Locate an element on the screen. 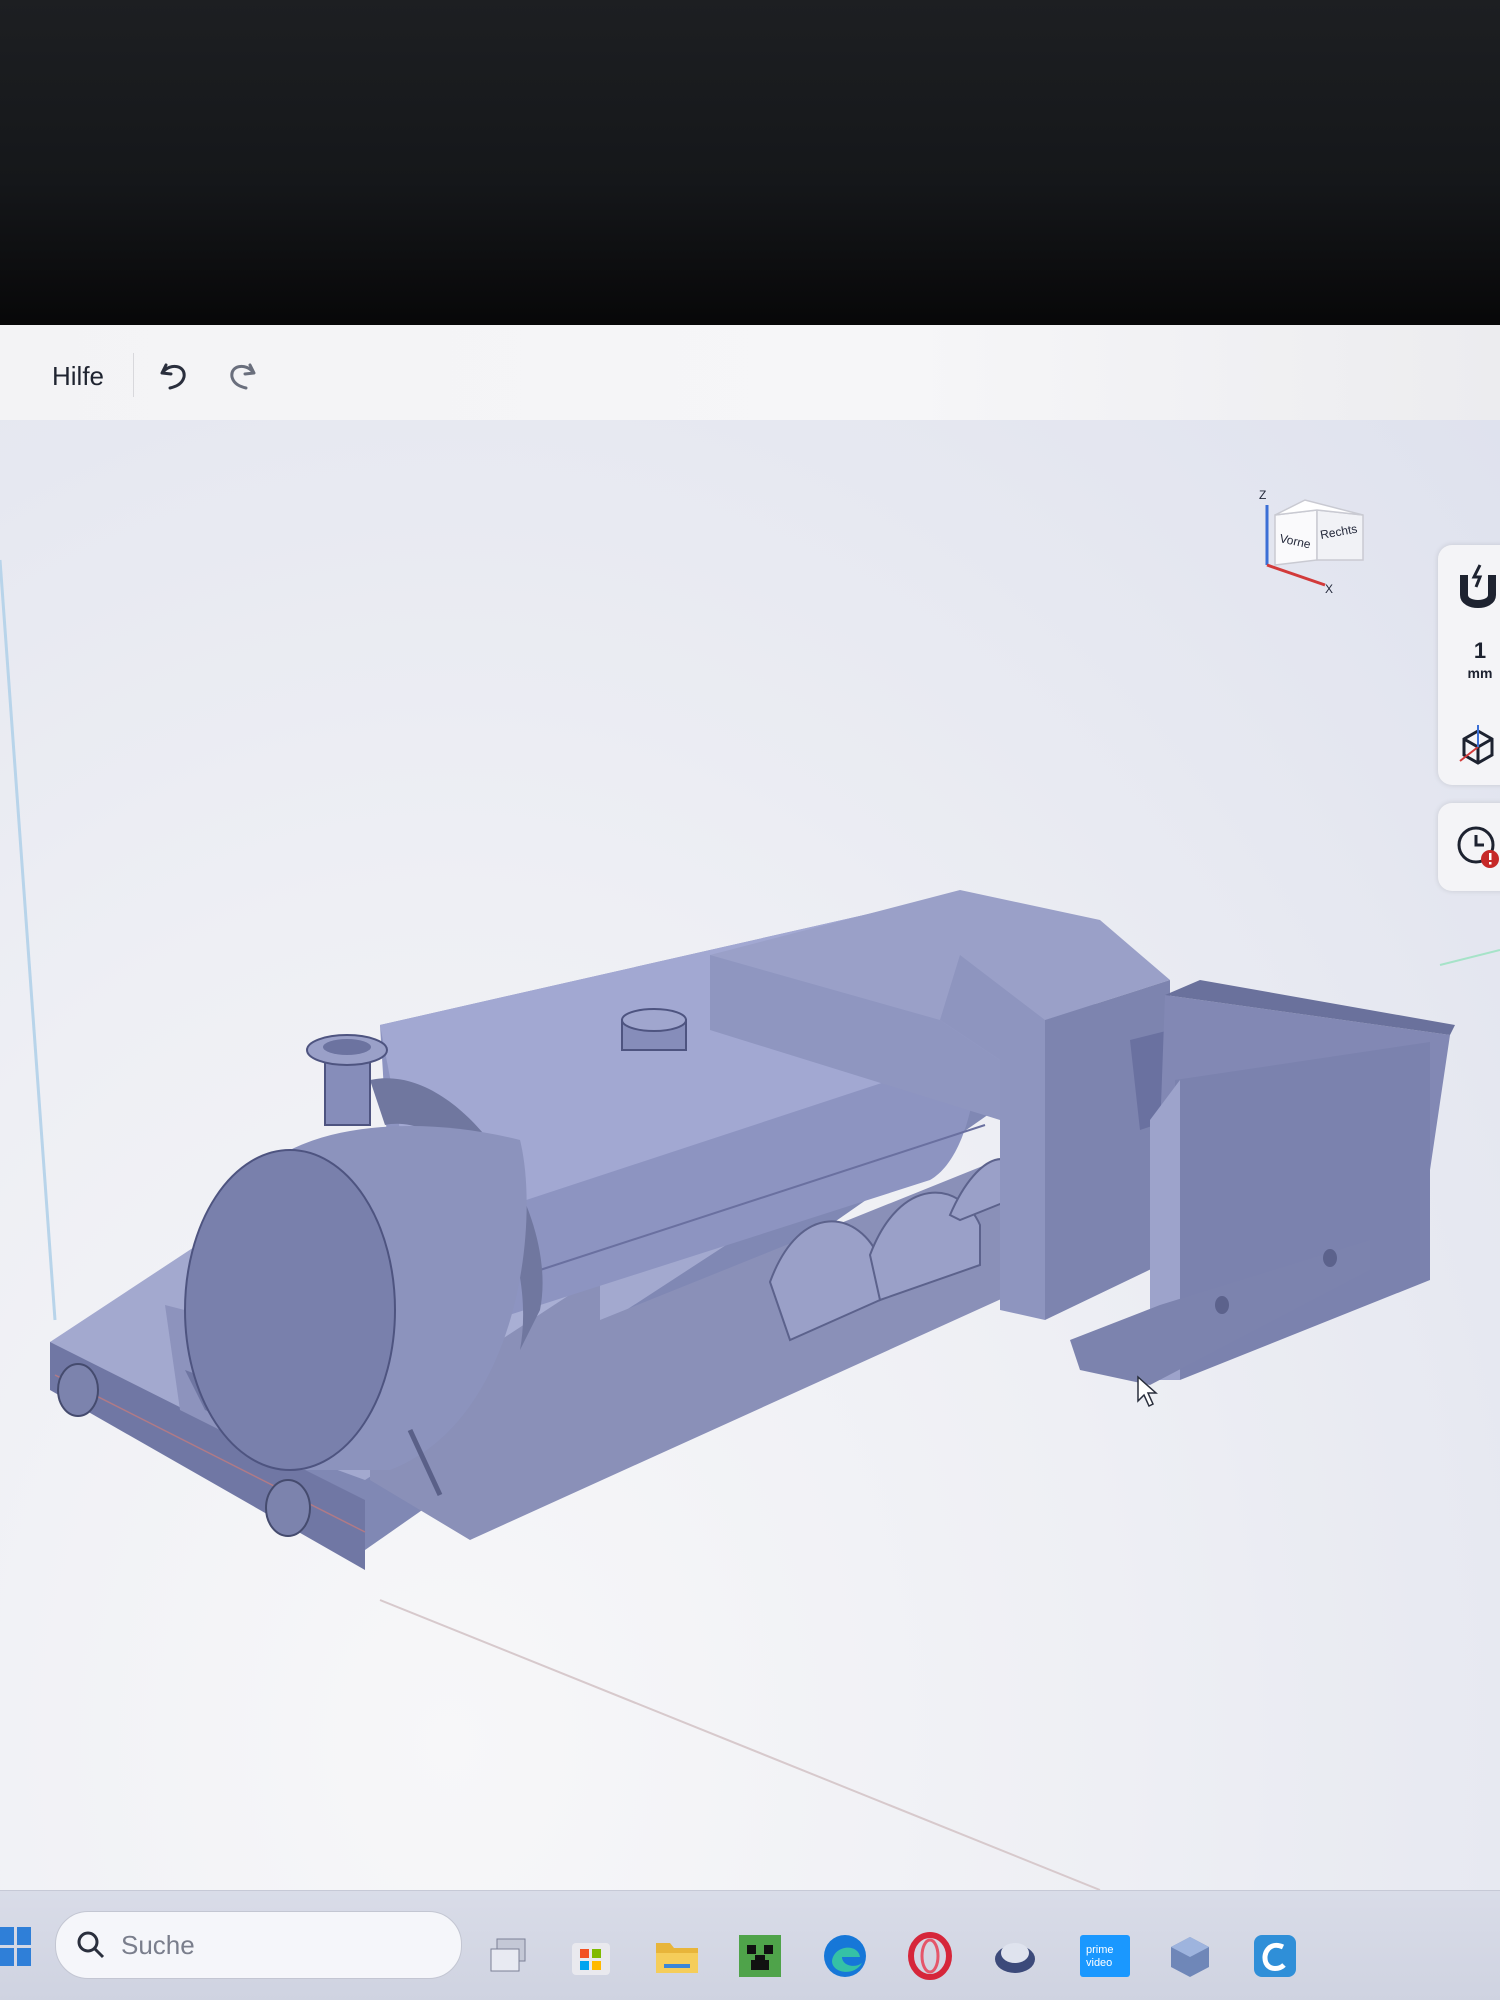  magnet-icon is located at coordinates (1478, 588).